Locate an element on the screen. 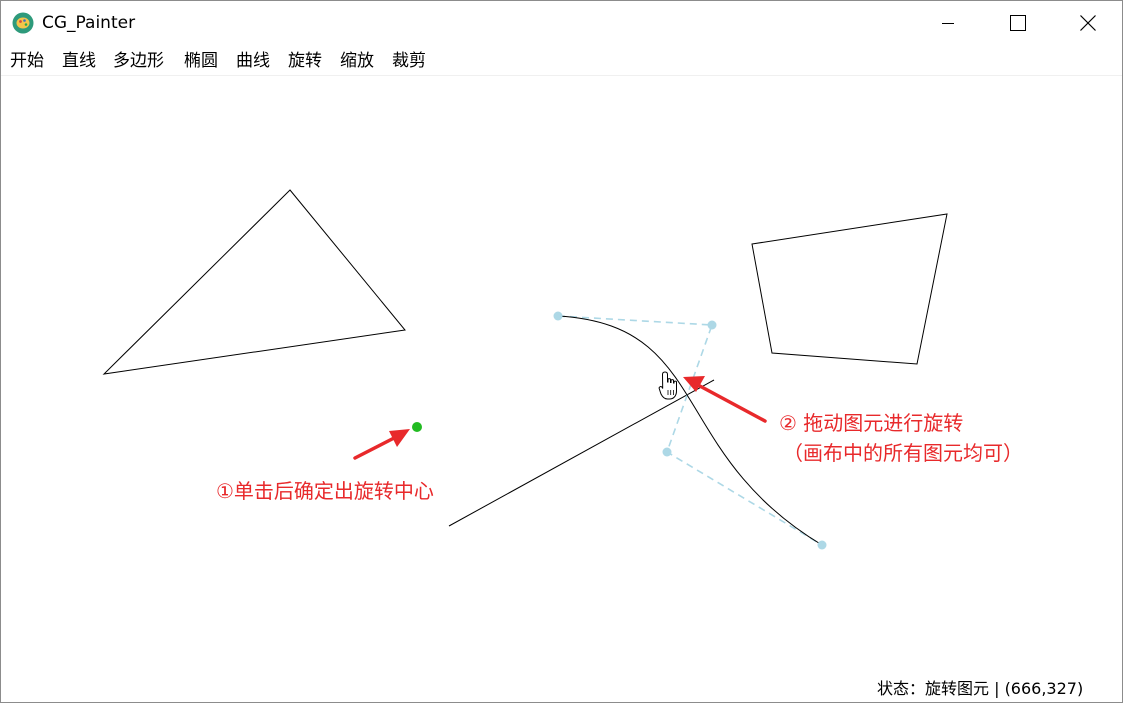  arrow-to-curve is located at coordinates (725, 399).